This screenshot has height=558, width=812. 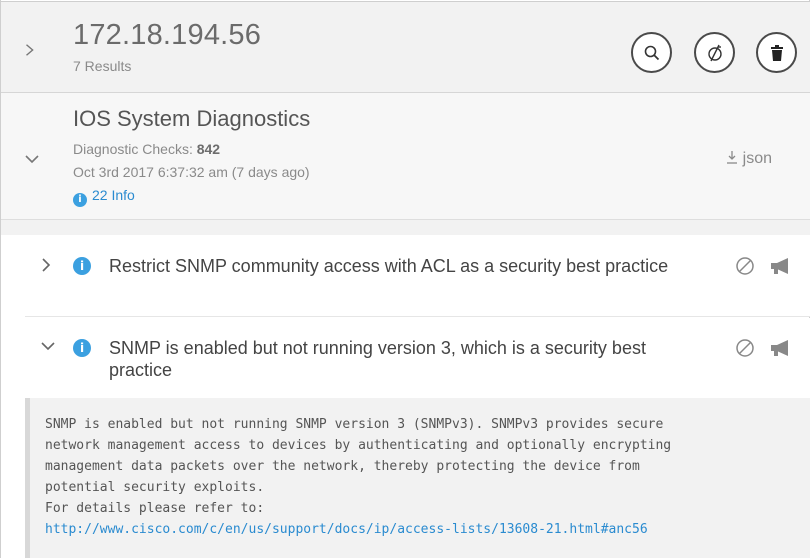 What do you see at coordinates (113, 195) in the screenshot?
I see `info-count: 22 Info` at bounding box center [113, 195].